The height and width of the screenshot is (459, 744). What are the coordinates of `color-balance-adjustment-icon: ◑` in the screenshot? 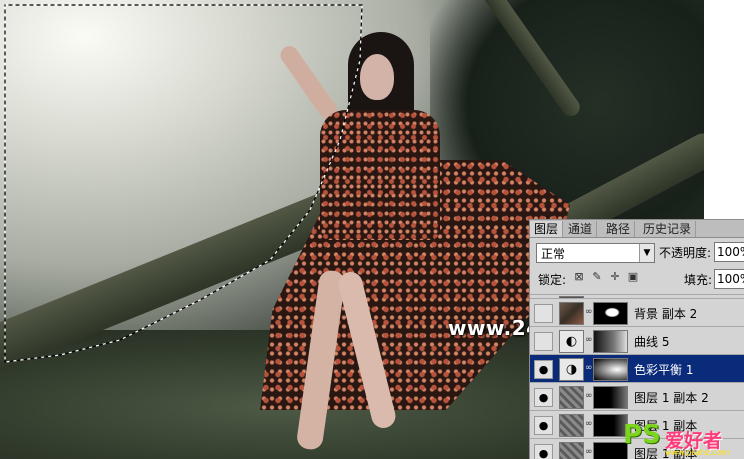 It's located at (571, 369).